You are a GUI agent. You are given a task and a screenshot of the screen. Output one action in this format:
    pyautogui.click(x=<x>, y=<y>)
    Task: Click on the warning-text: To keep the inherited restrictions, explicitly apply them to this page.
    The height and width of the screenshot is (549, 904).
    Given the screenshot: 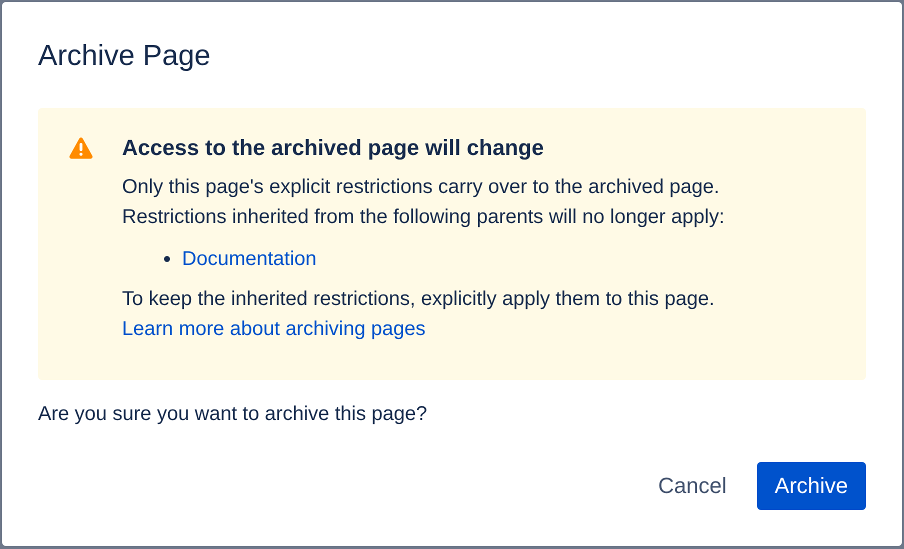 What is the action you would take?
    pyautogui.click(x=419, y=299)
    